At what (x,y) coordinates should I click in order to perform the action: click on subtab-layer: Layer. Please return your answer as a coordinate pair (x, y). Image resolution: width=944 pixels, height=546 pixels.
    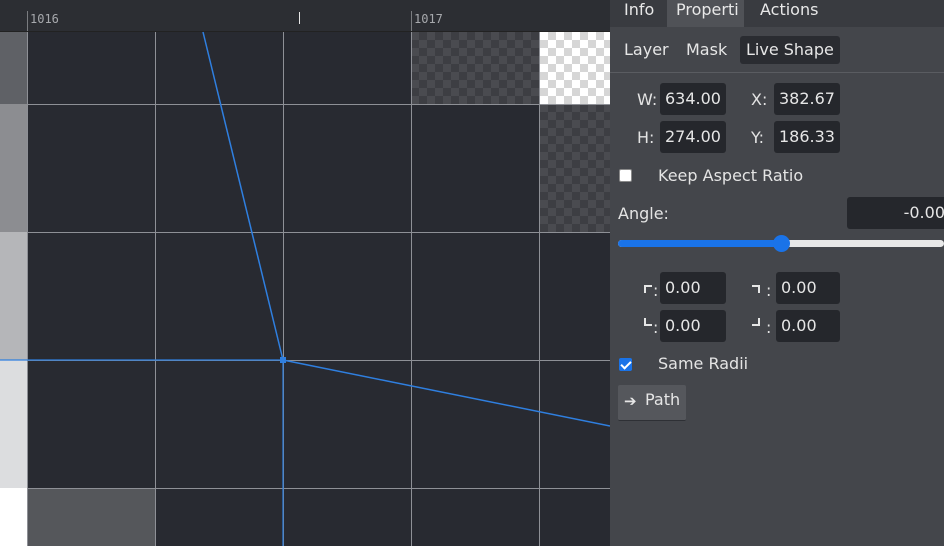
    Looking at the image, I should click on (646, 50).